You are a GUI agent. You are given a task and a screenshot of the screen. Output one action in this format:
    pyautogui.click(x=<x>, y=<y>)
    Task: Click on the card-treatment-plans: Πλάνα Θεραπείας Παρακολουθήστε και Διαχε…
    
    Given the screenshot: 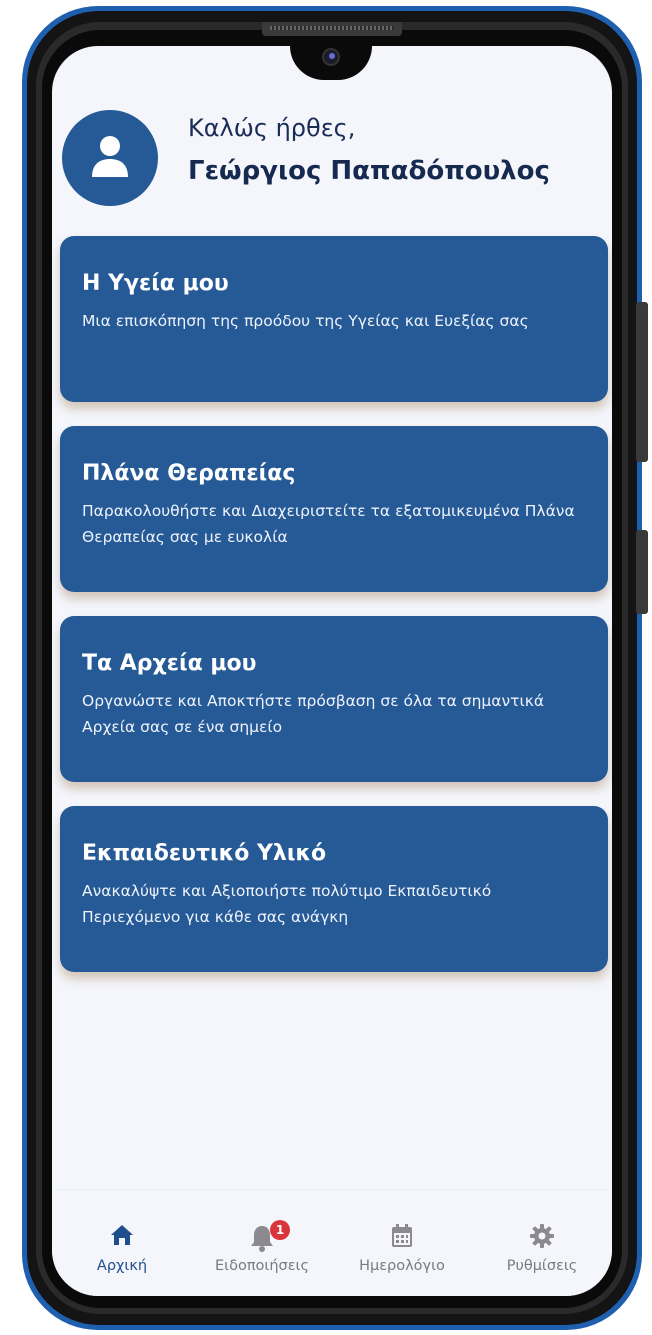 What is the action you would take?
    pyautogui.click(x=334, y=509)
    